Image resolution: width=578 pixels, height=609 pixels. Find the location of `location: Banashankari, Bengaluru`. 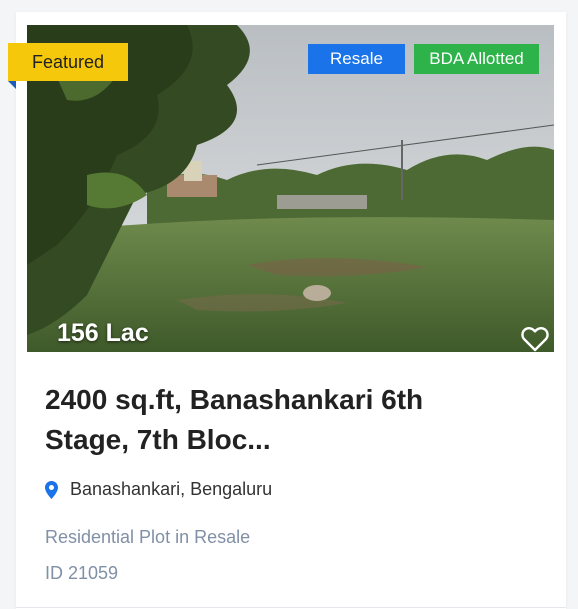

location: Banashankari, Bengaluru is located at coordinates (158, 489).